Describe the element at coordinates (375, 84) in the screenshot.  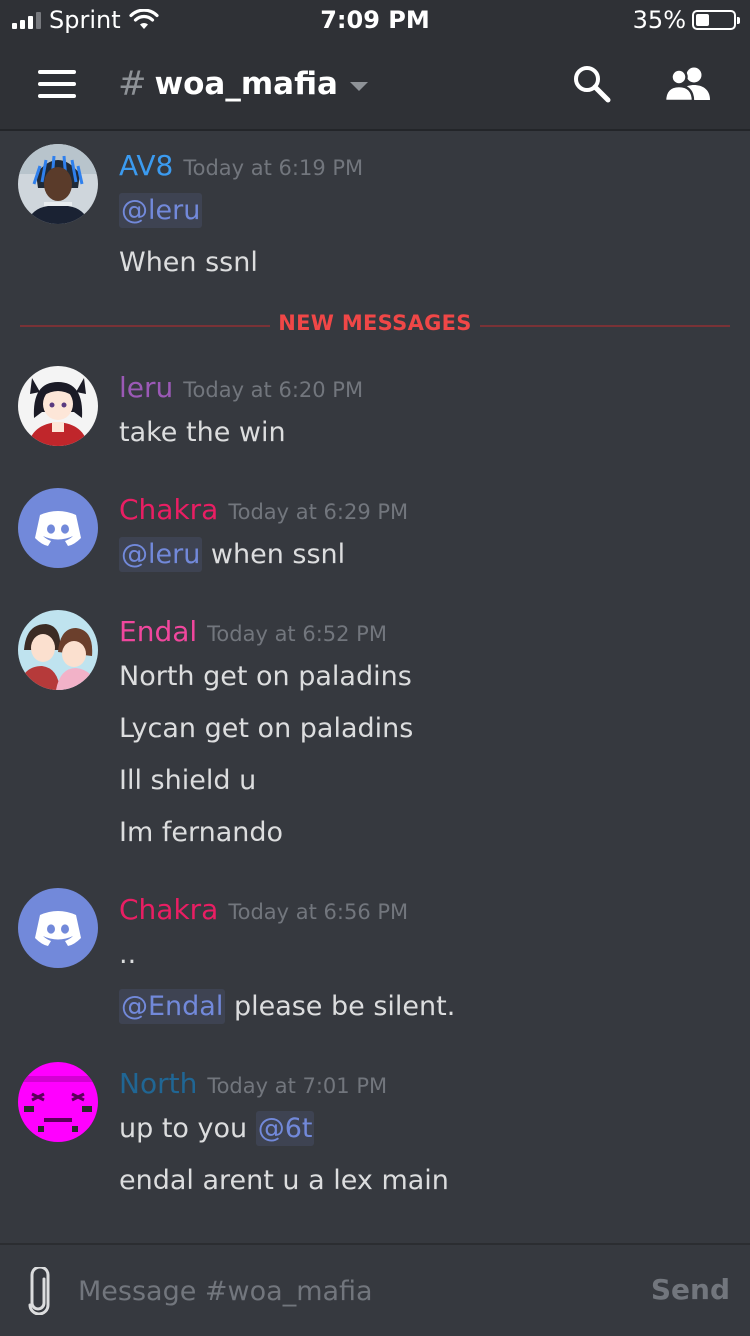
I see `channel-header: # woa_mafia` at that location.